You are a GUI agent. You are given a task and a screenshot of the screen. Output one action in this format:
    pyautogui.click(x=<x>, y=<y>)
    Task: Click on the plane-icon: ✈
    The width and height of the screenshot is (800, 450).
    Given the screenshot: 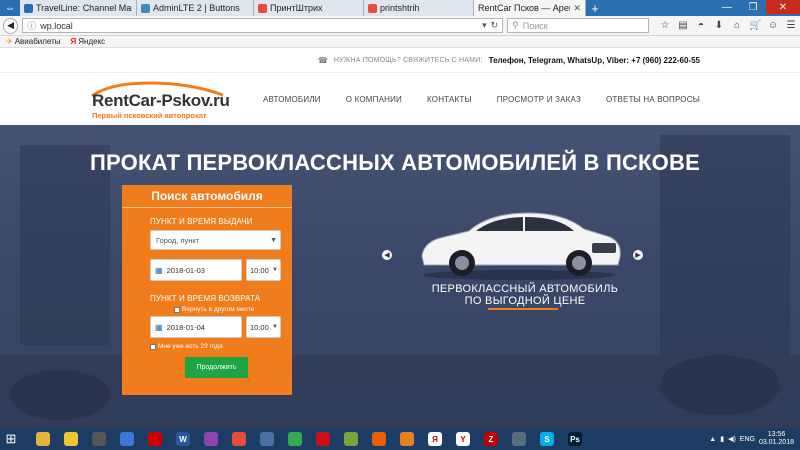 What is the action you would take?
    pyautogui.click(x=9, y=41)
    